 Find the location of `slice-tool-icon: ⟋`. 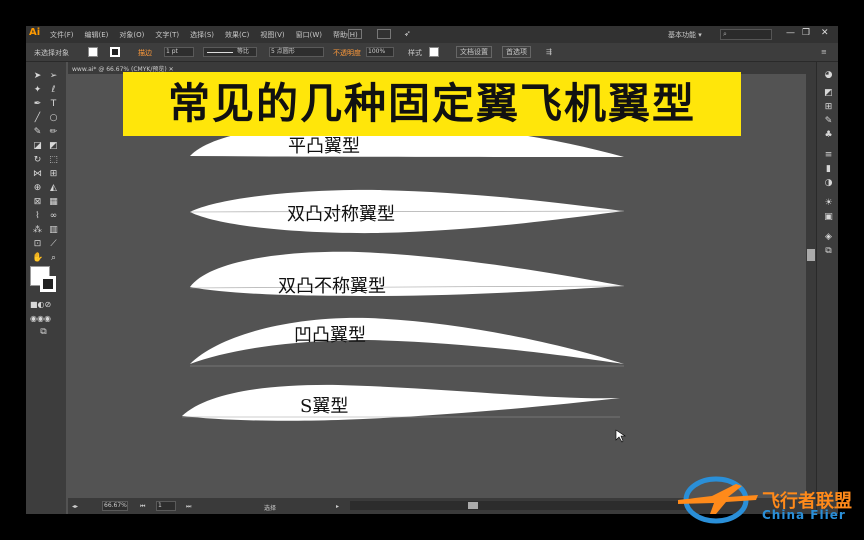

slice-tool-icon: ⟋ is located at coordinates (53, 244).